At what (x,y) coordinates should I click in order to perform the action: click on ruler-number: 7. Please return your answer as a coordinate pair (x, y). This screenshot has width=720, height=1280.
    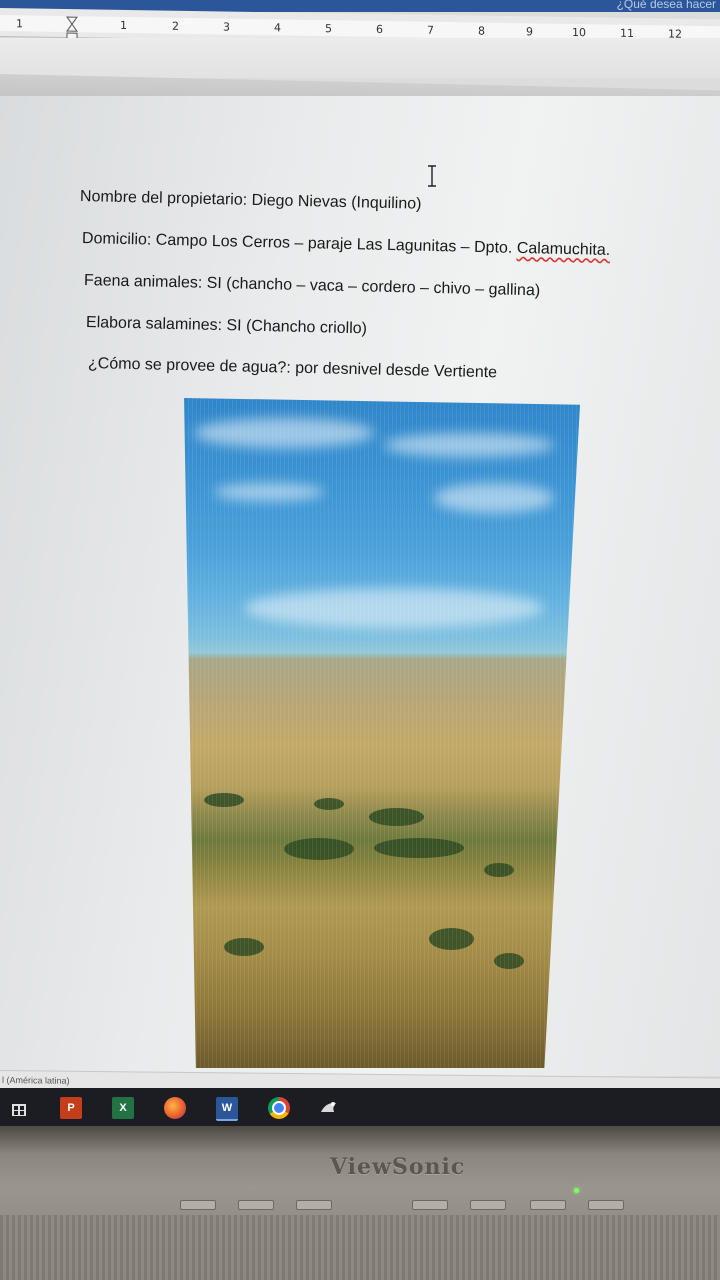
    Looking at the image, I should click on (430, 30).